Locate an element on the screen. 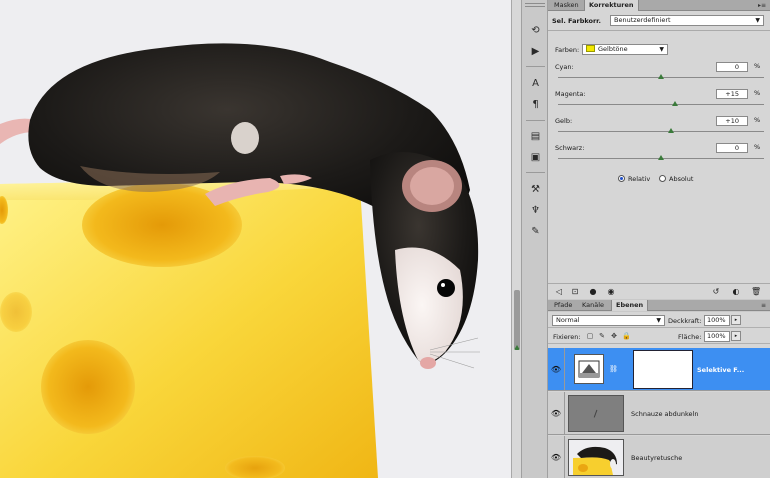 The image size is (770, 478). layer-row-beautyretusche: 👁 Beautyretusche is located at coordinates (659, 457).